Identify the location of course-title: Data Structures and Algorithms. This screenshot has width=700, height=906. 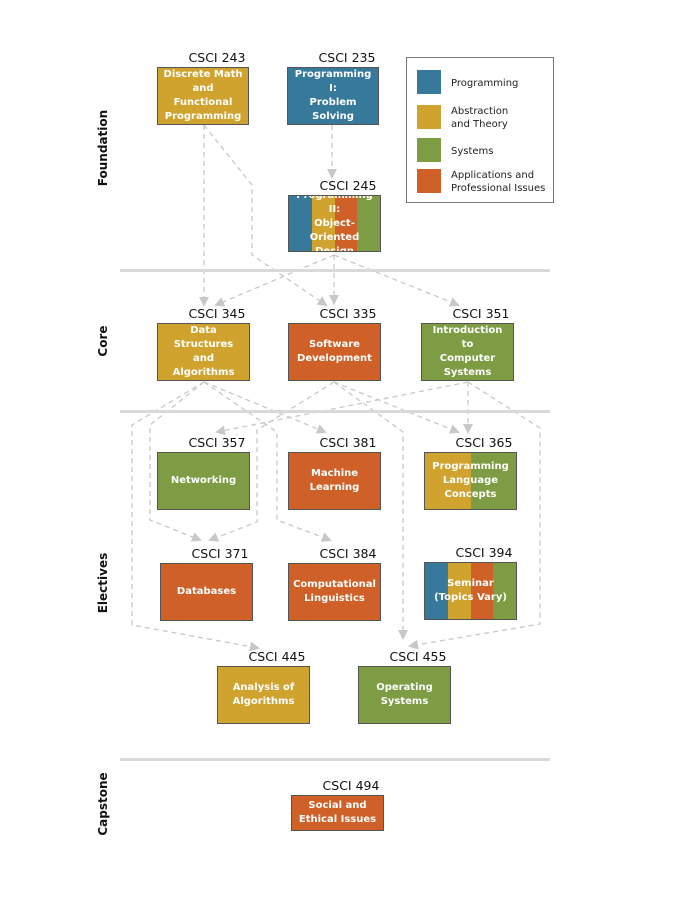
(203, 351).